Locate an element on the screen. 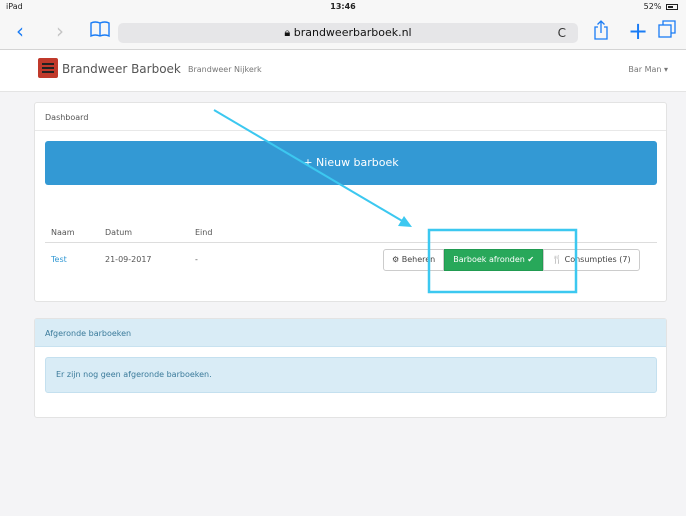  finished-heading: Afgeronde barboeken is located at coordinates (350, 333).